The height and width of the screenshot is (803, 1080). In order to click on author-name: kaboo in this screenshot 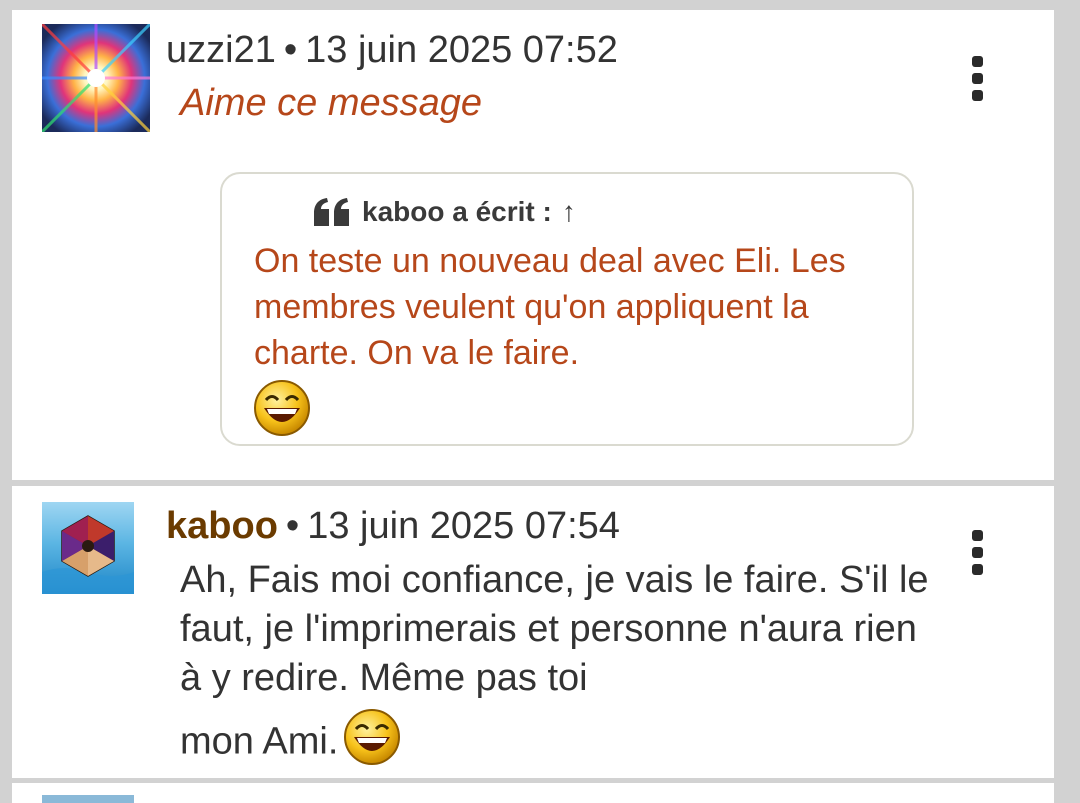, I will do `click(222, 526)`.